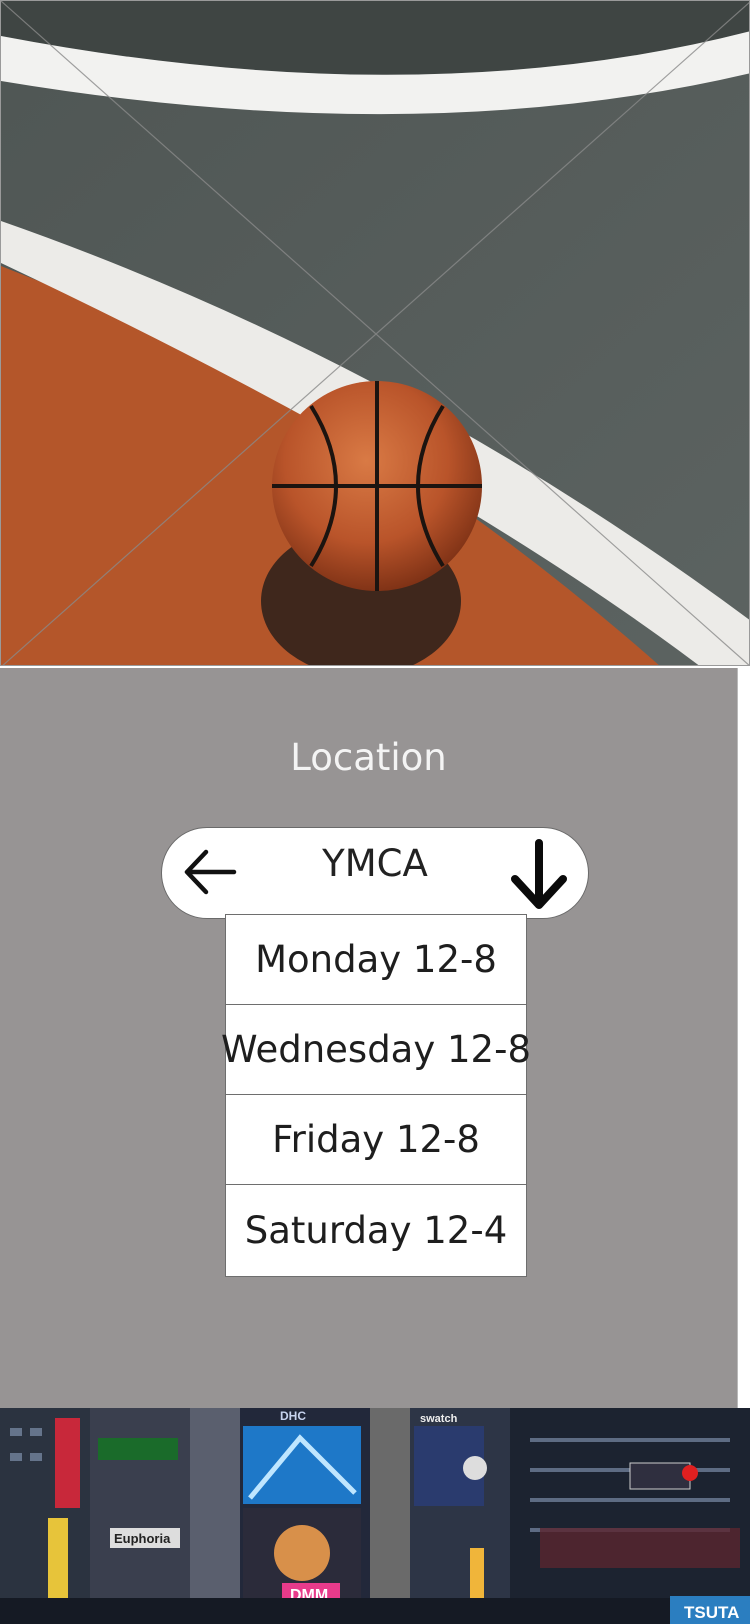 Image resolution: width=750 pixels, height=1624 pixels. Describe the element at coordinates (142, 1538) in the screenshot. I see `sign-text: Euphoria` at that location.